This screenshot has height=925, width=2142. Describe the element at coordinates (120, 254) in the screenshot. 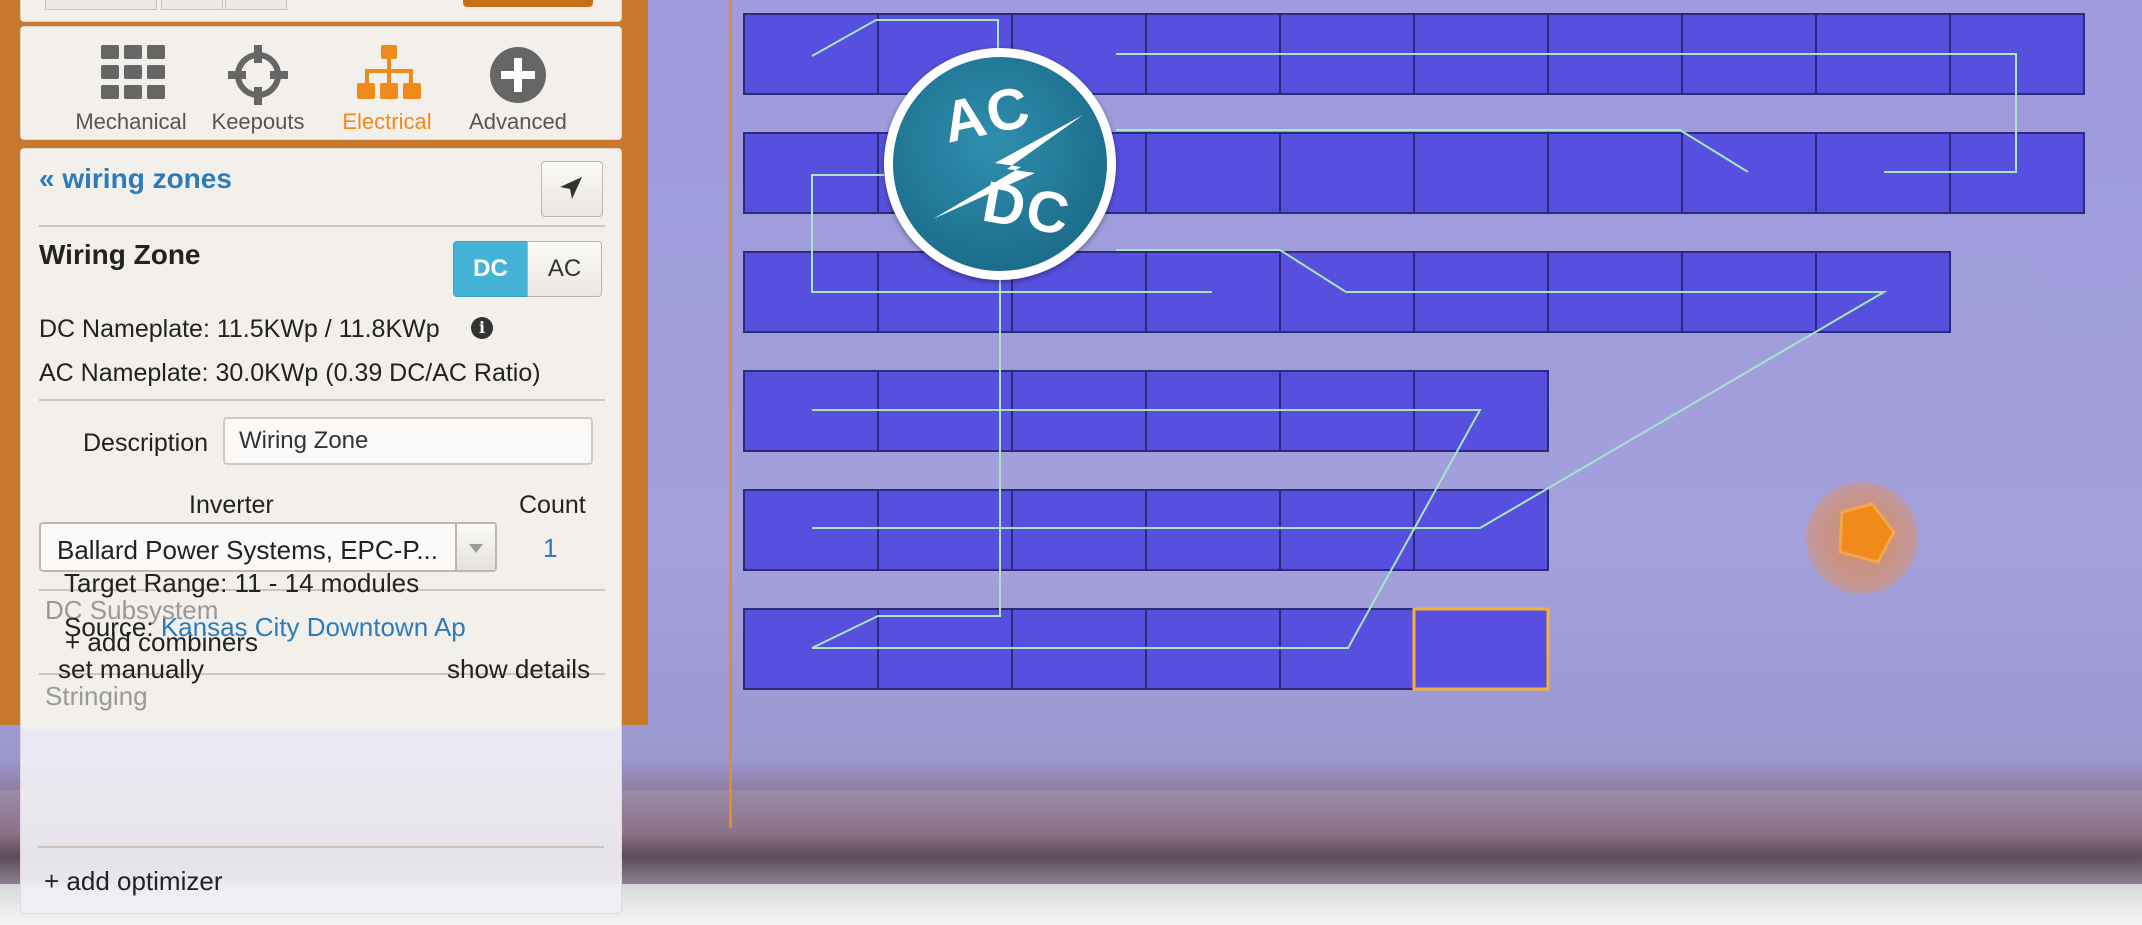

I see `zone-title: Wiring Zone` at that location.